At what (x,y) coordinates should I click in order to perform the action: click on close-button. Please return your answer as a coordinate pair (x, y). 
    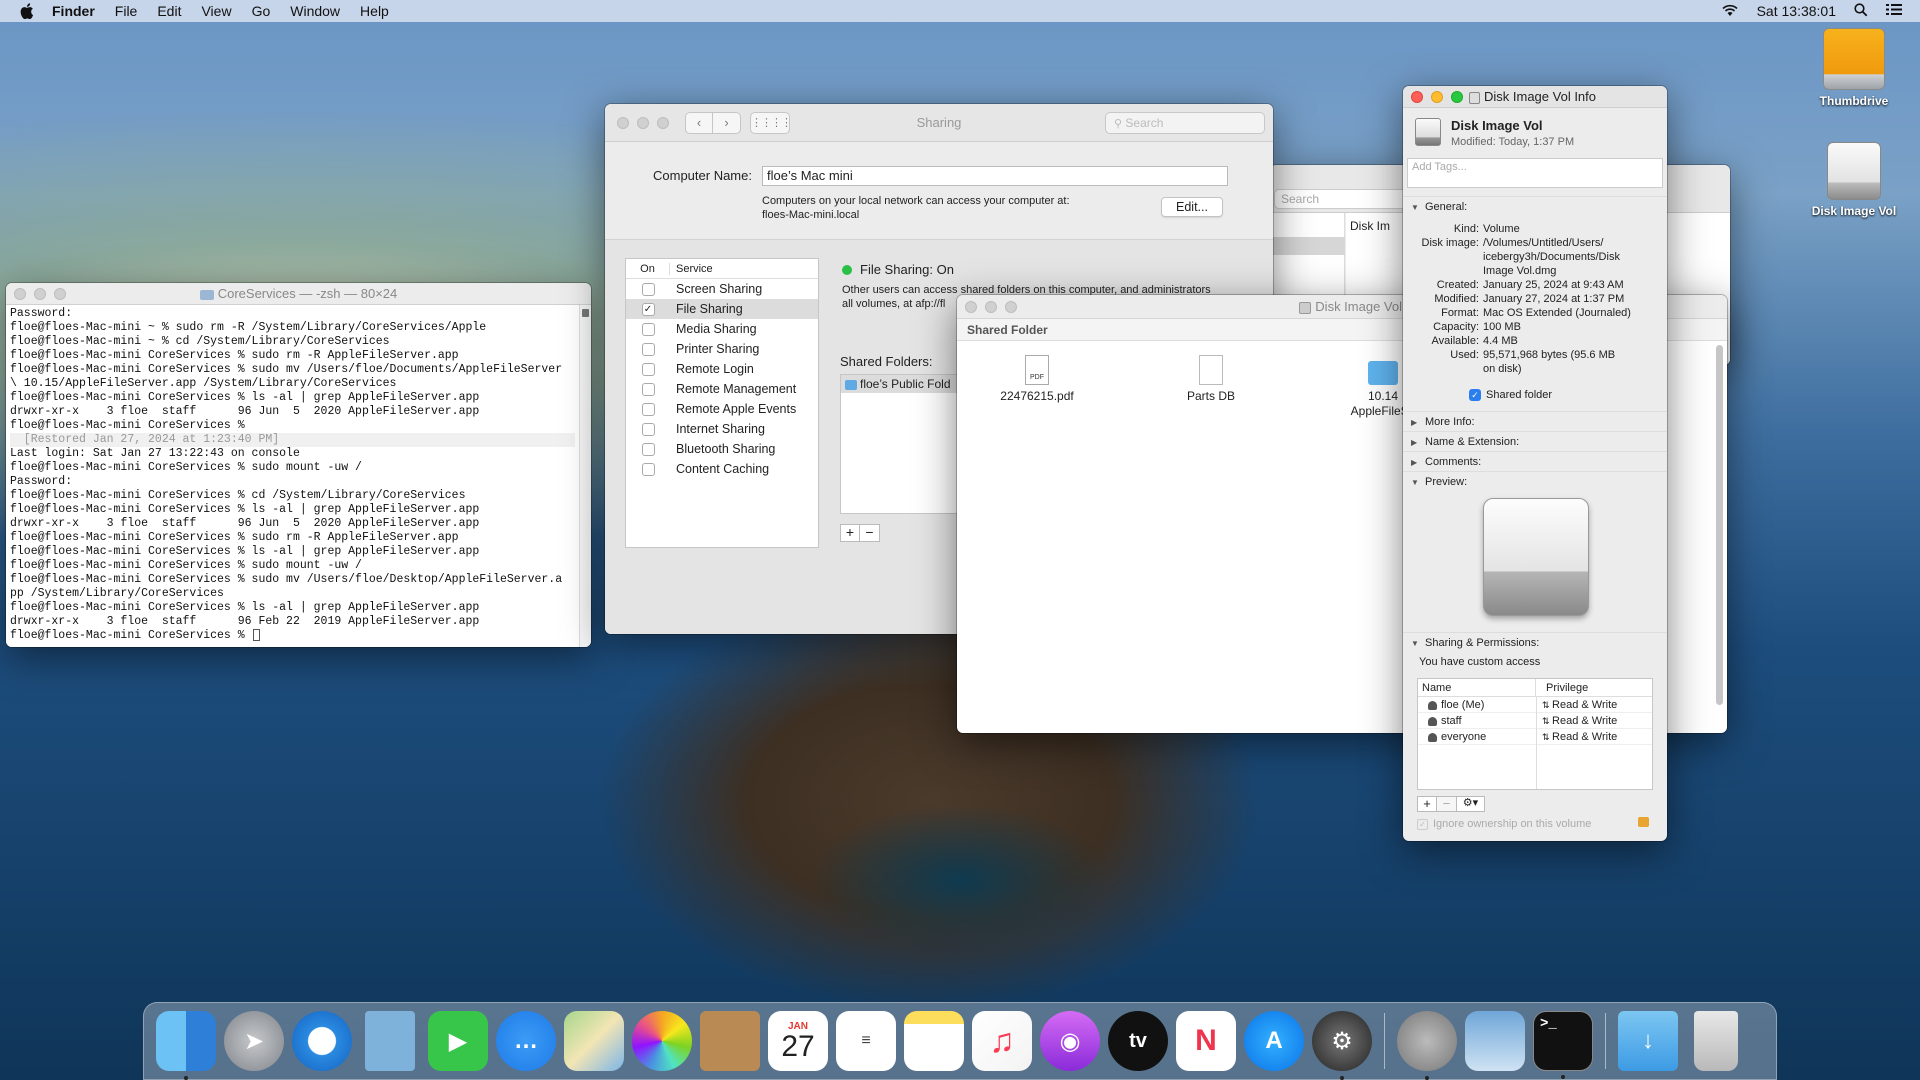
    Looking at the image, I should click on (1417, 97).